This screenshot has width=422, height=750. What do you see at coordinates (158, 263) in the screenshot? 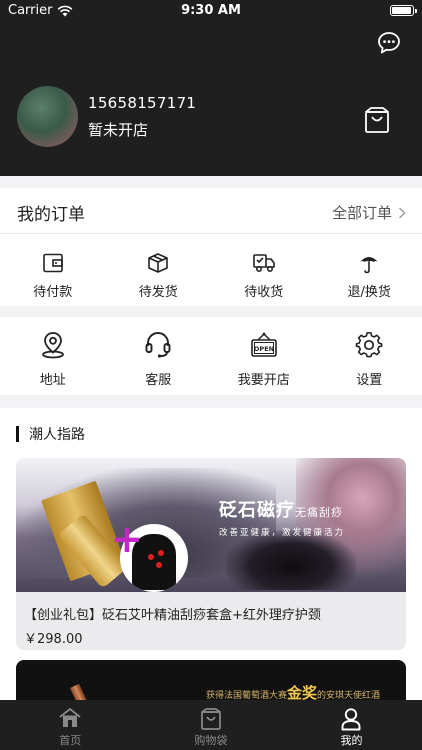
I see `package-icon` at bounding box center [158, 263].